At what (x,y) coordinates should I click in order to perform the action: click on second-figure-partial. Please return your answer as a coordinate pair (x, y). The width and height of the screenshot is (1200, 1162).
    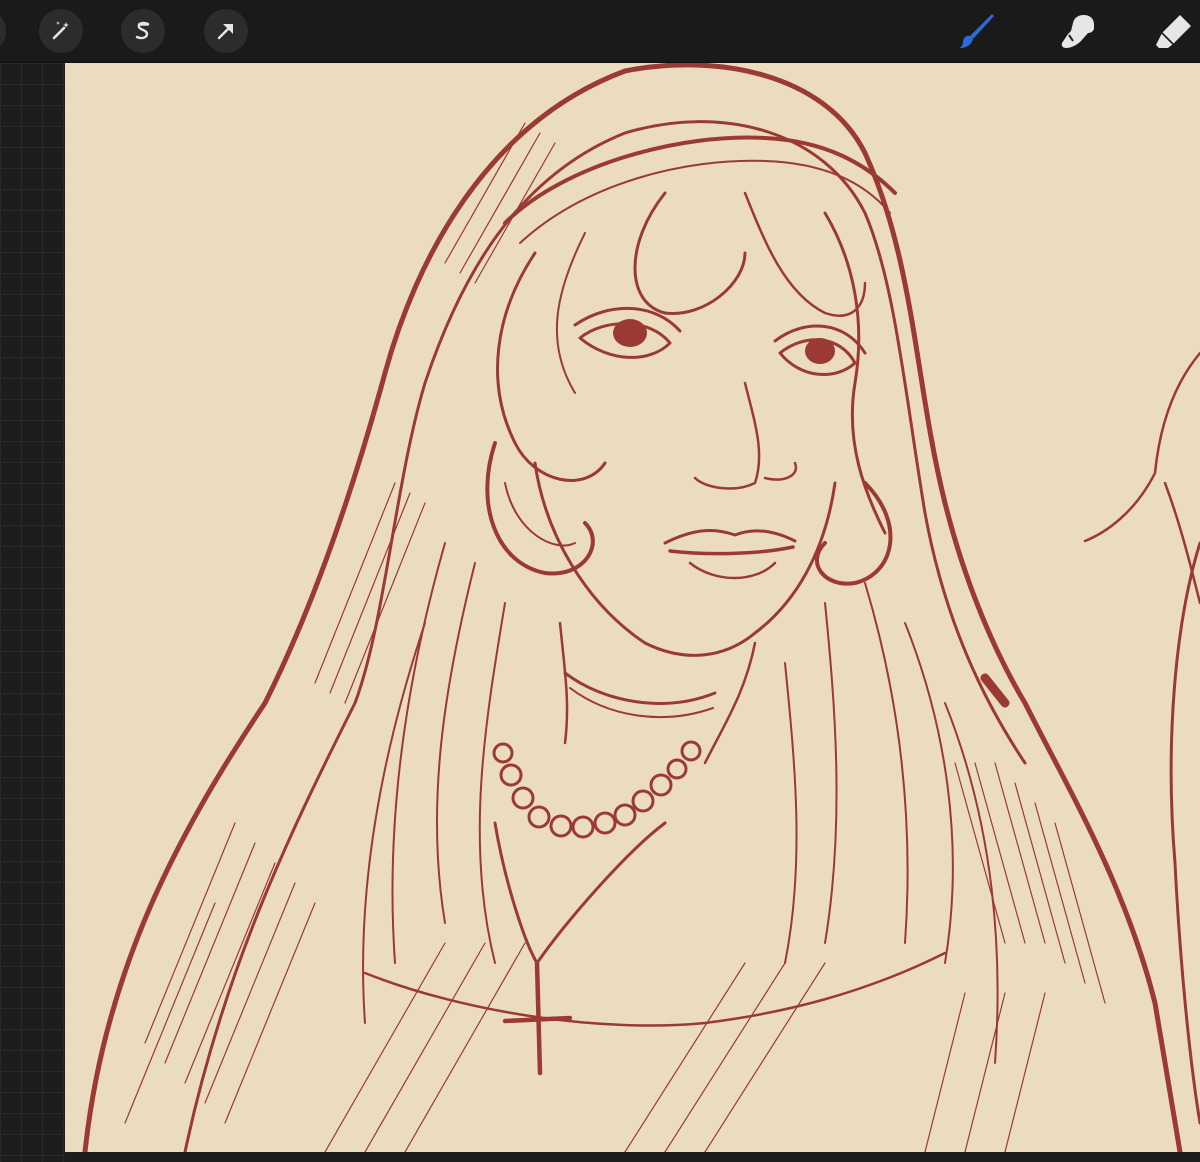
    Looking at the image, I should click on (1141, 478).